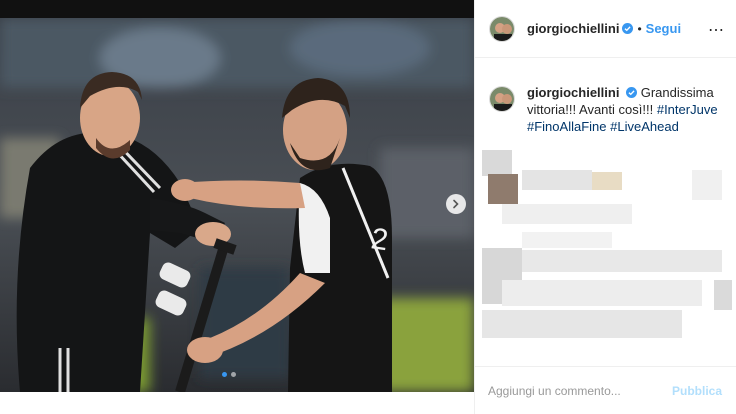 This screenshot has height=414, width=736. What do you see at coordinates (716, 30) in the screenshot?
I see `more-options-icon: ⋯` at bounding box center [716, 30].